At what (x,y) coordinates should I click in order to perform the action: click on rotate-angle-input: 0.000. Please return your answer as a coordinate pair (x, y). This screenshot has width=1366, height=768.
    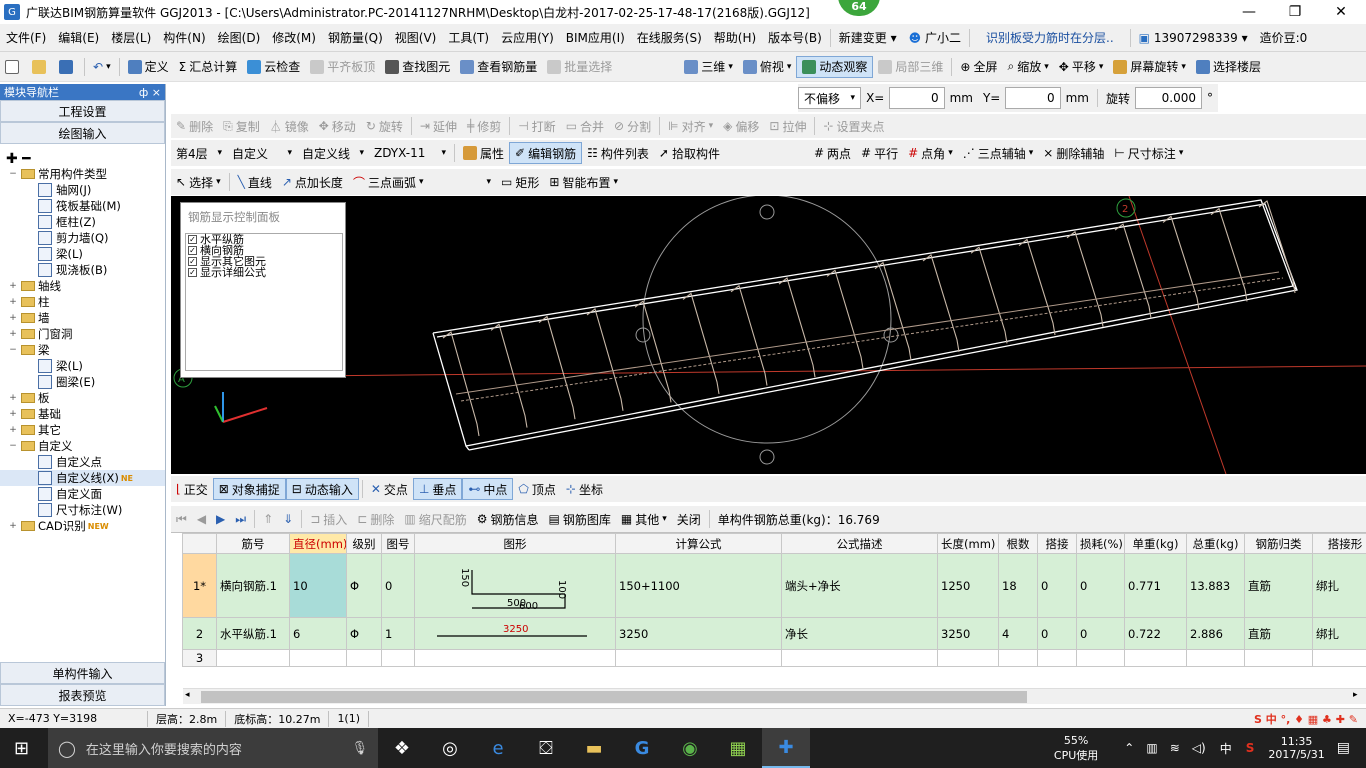
    Looking at the image, I should click on (1168, 98).